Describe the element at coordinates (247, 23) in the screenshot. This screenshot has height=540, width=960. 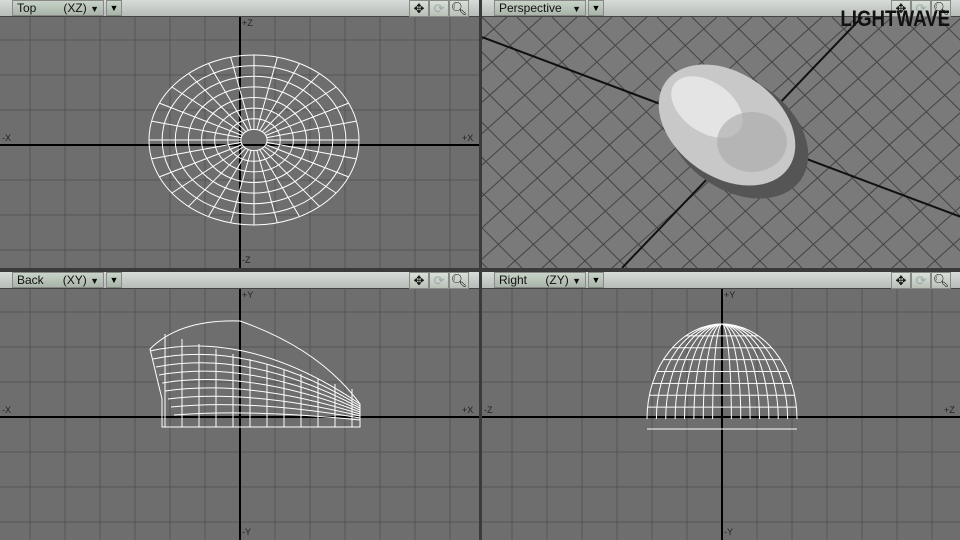
I see `axis-label-top: +Z` at that location.